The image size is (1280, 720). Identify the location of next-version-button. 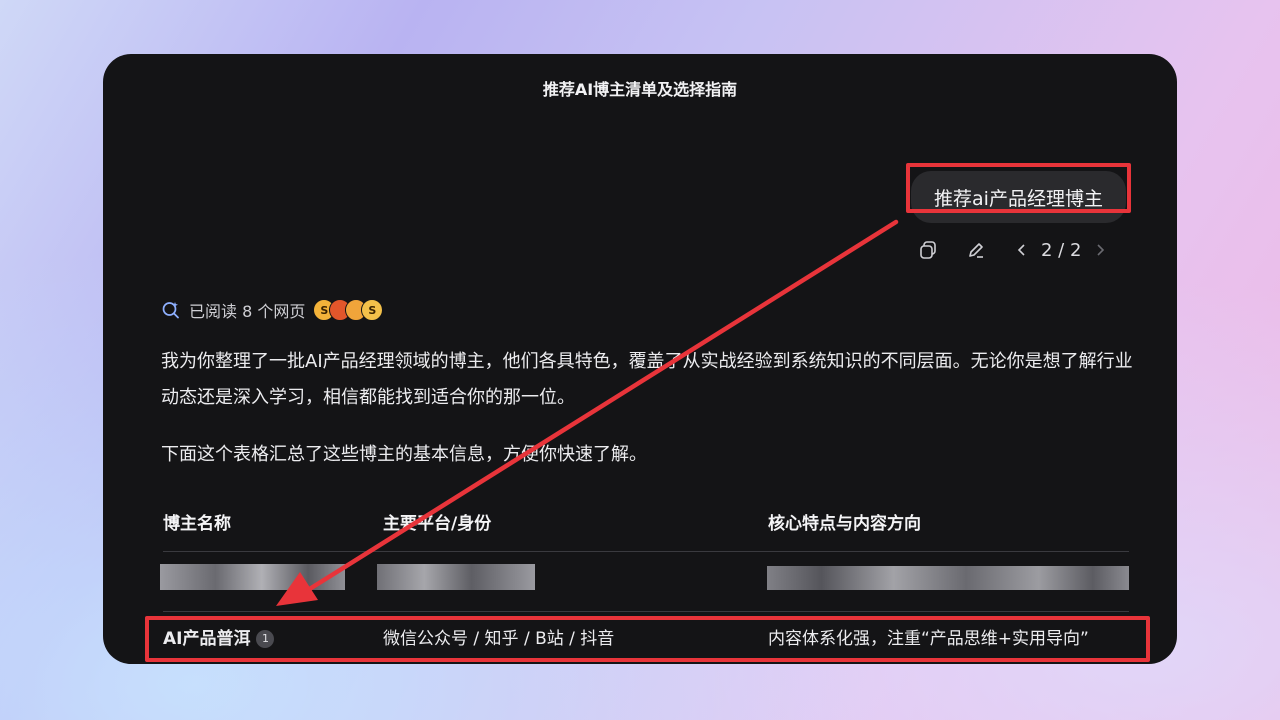
(1100, 250).